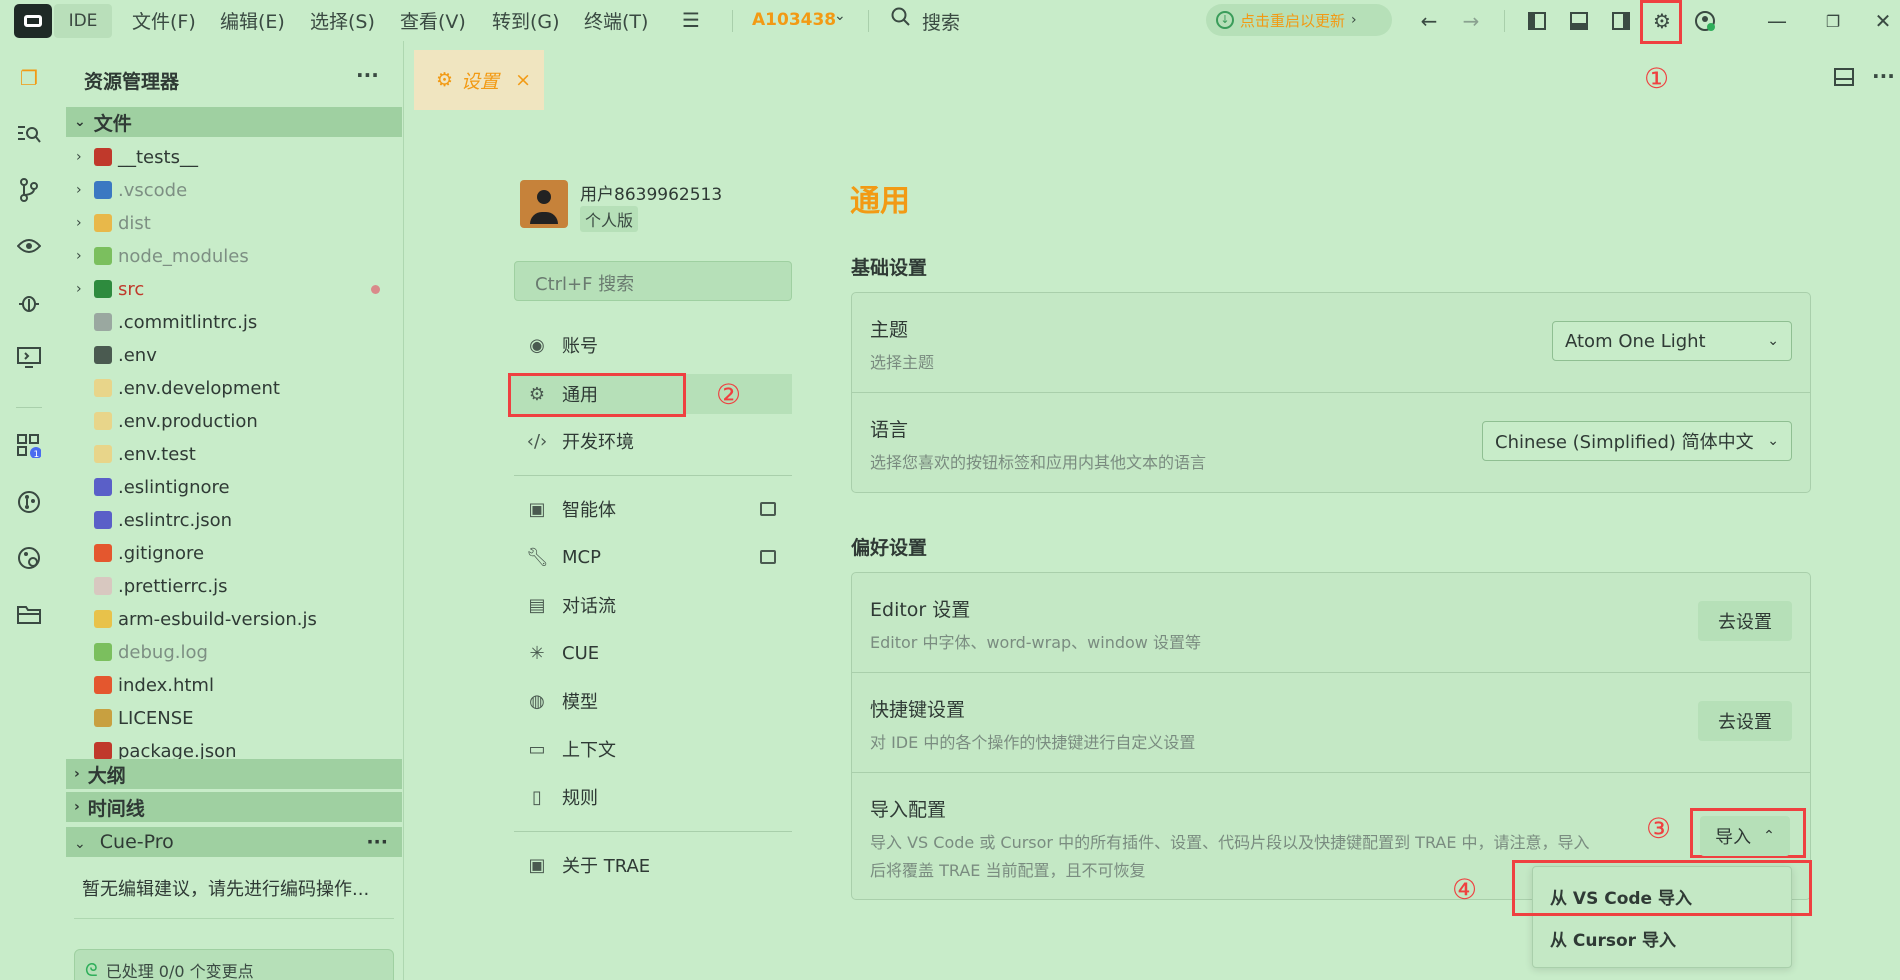 The height and width of the screenshot is (980, 1900). I want to click on remote-monitor-icon, so click(29, 358).